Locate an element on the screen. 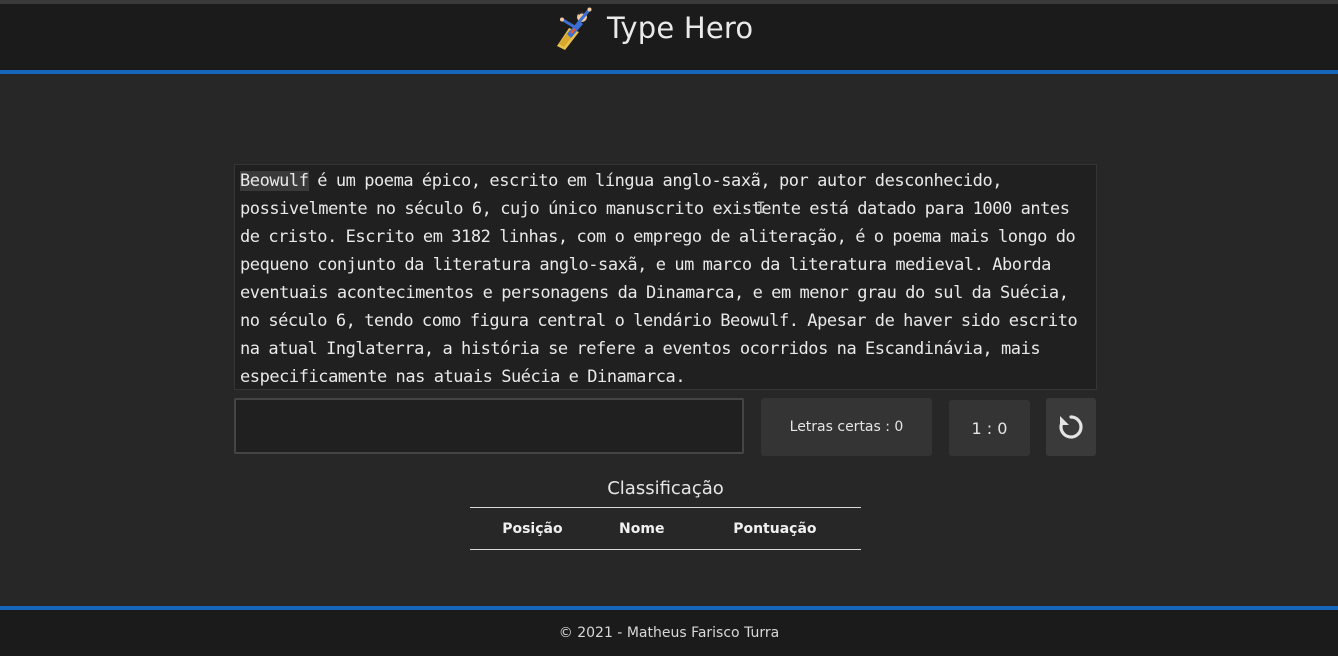 The image size is (1338, 656). header-accent-bar is located at coordinates (669, 72).